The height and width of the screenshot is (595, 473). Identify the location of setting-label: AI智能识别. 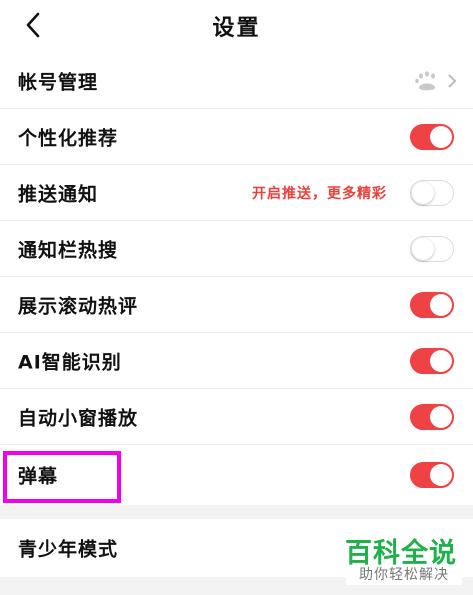
(70, 362).